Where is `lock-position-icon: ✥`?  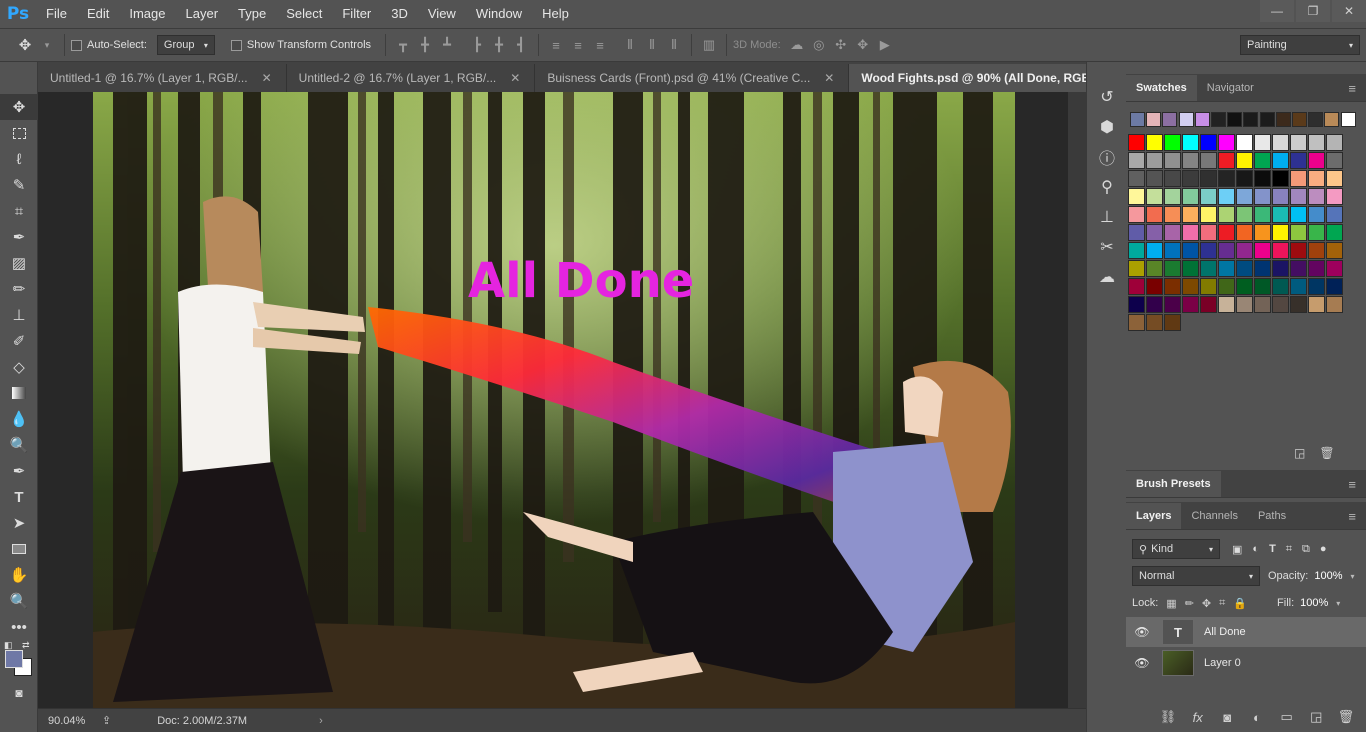 lock-position-icon: ✥ is located at coordinates (1206, 603).